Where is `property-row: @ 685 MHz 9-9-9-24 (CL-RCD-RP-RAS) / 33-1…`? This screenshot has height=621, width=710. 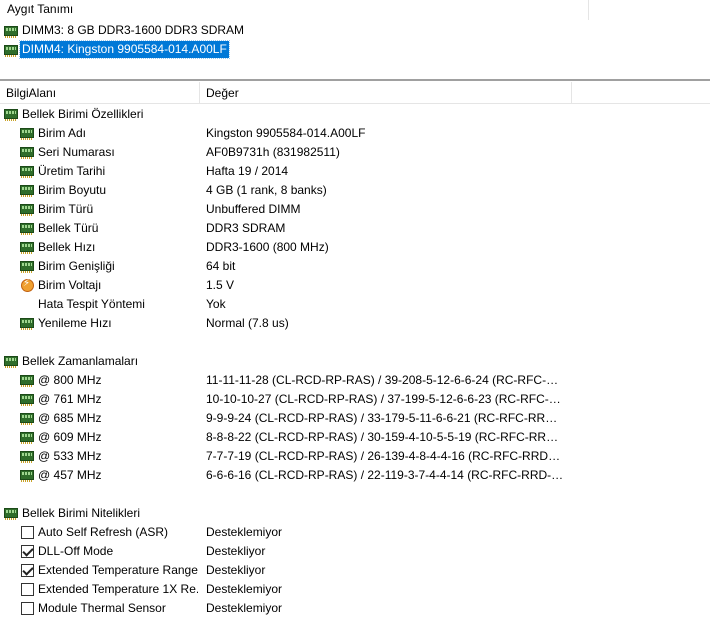
property-row: @ 685 MHz 9-9-9-24 (CL-RCD-RP-RAS) / 33-1… is located at coordinates (355, 418).